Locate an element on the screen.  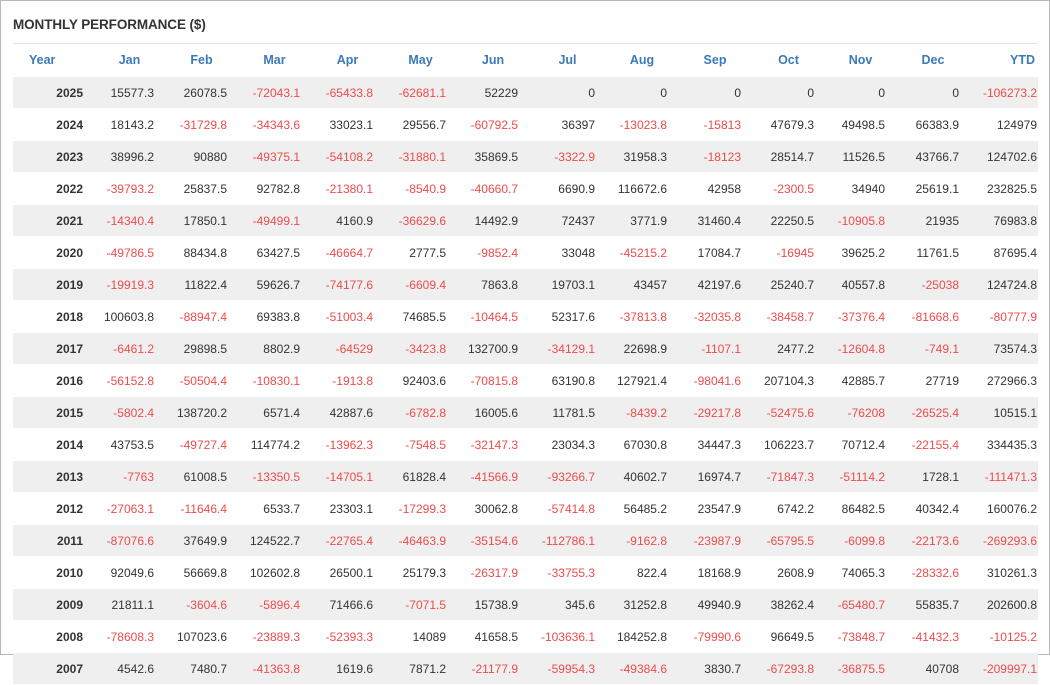
value-cell: -22155.4 is located at coordinates (935, 444).